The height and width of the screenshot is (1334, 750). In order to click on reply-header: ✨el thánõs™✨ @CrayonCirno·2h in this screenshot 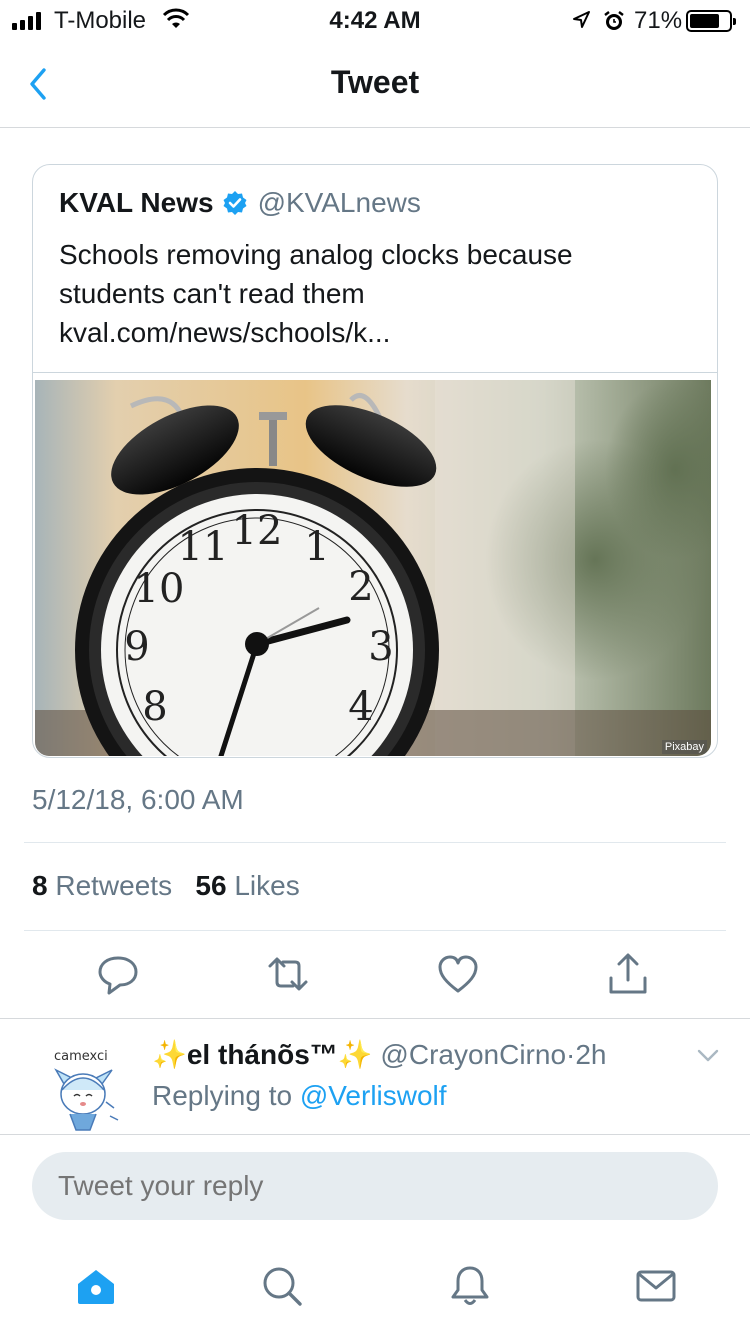, I will do `click(379, 1054)`.